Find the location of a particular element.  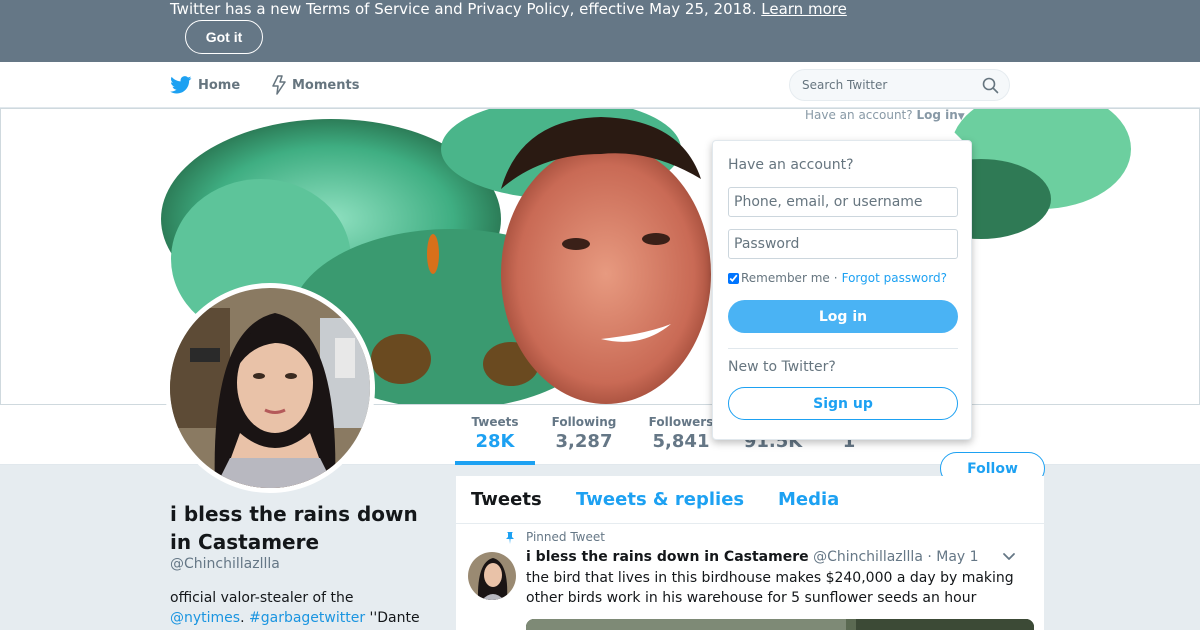

tweet-date: · May 1 is located at coordinates (952, 557).